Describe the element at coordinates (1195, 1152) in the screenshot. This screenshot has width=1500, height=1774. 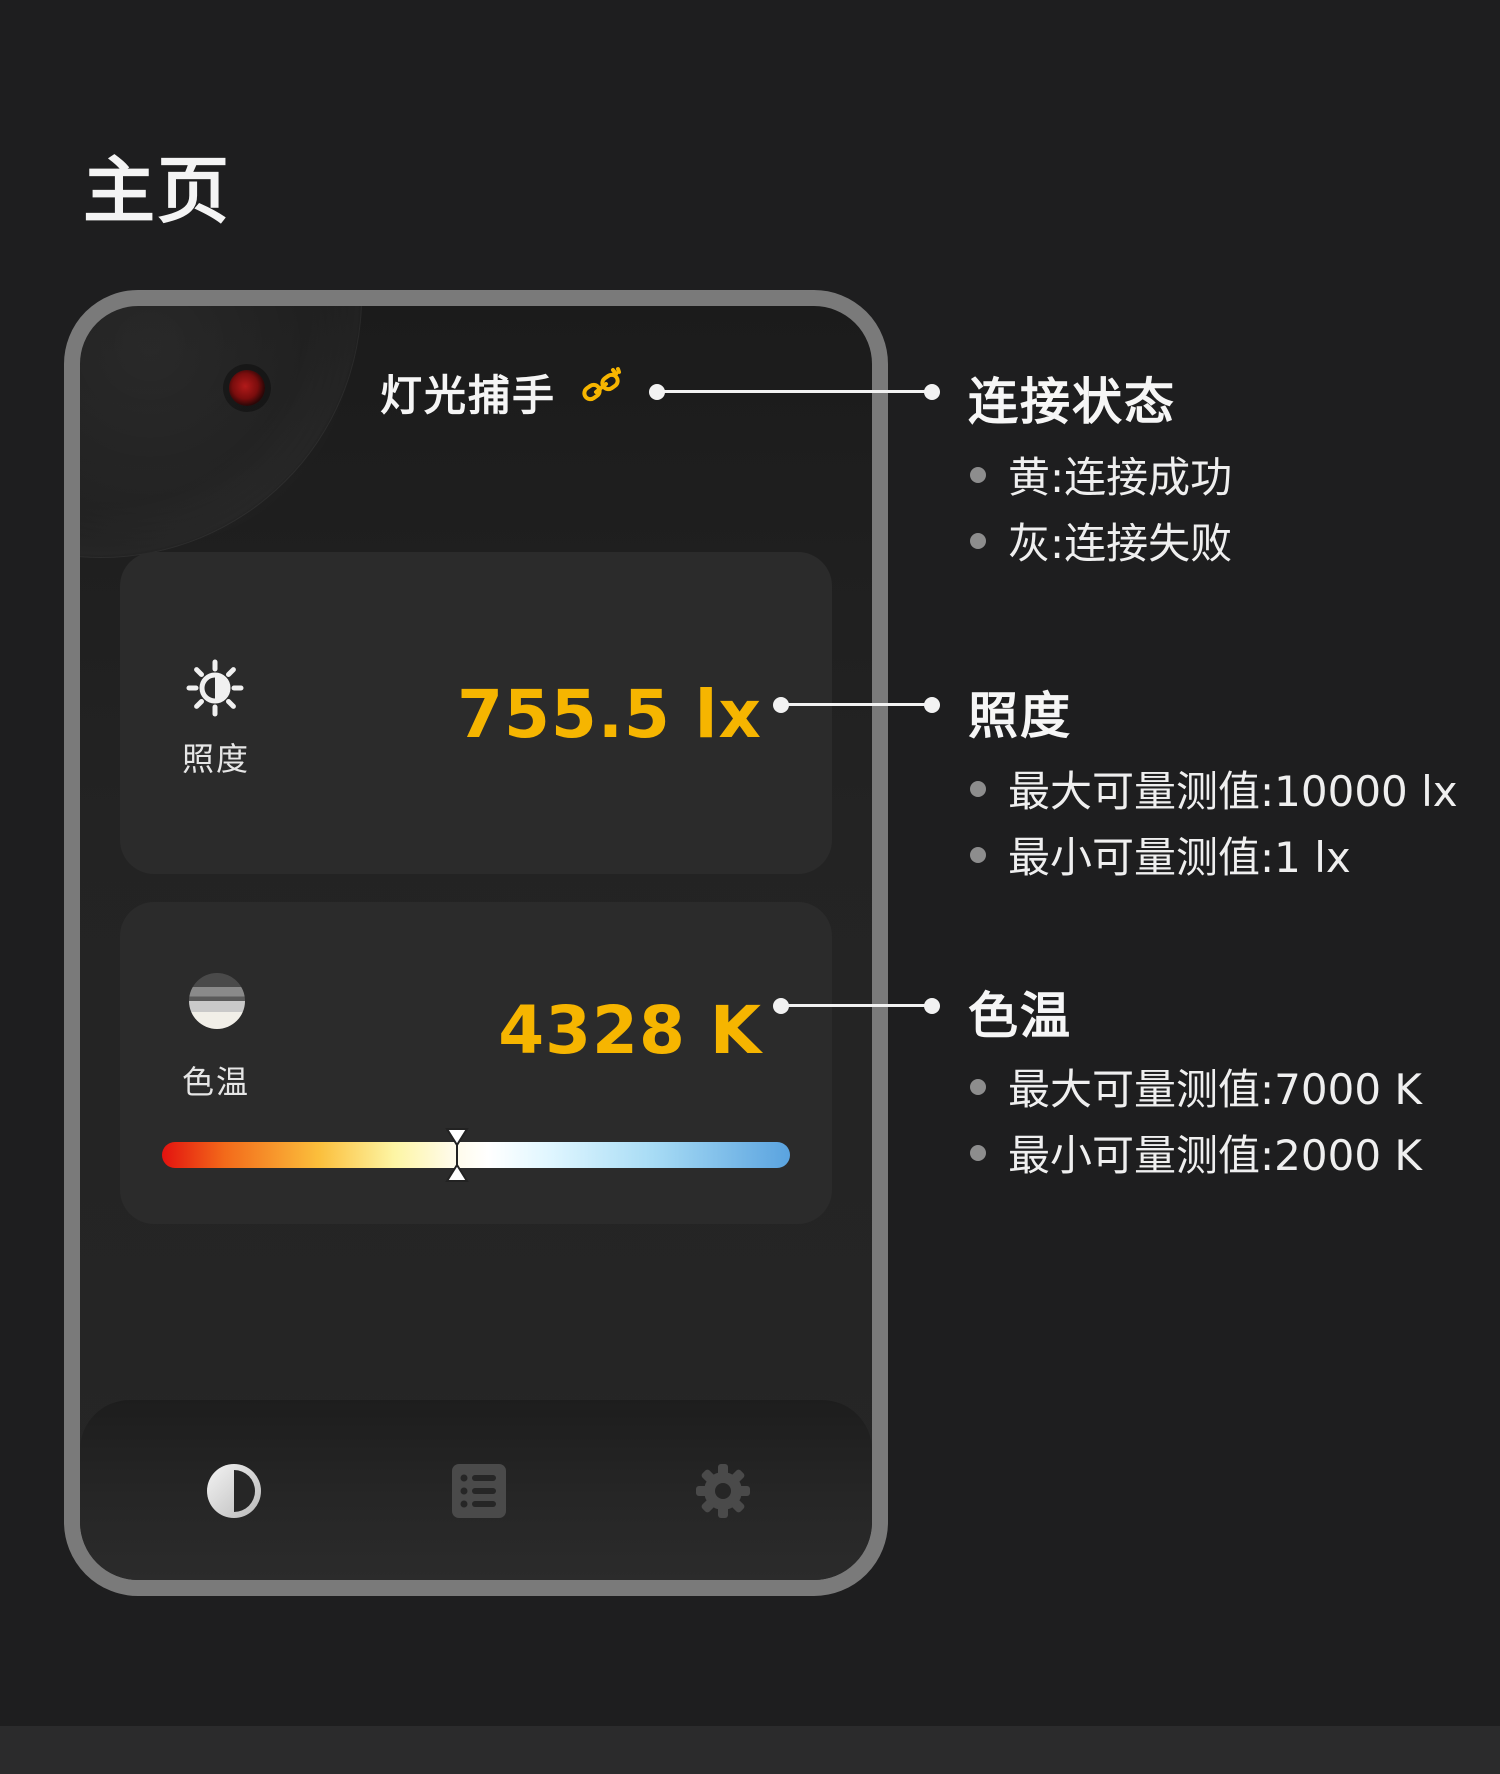
I see `annotation-bullet: 最小可量测值:2000 K` at that location.